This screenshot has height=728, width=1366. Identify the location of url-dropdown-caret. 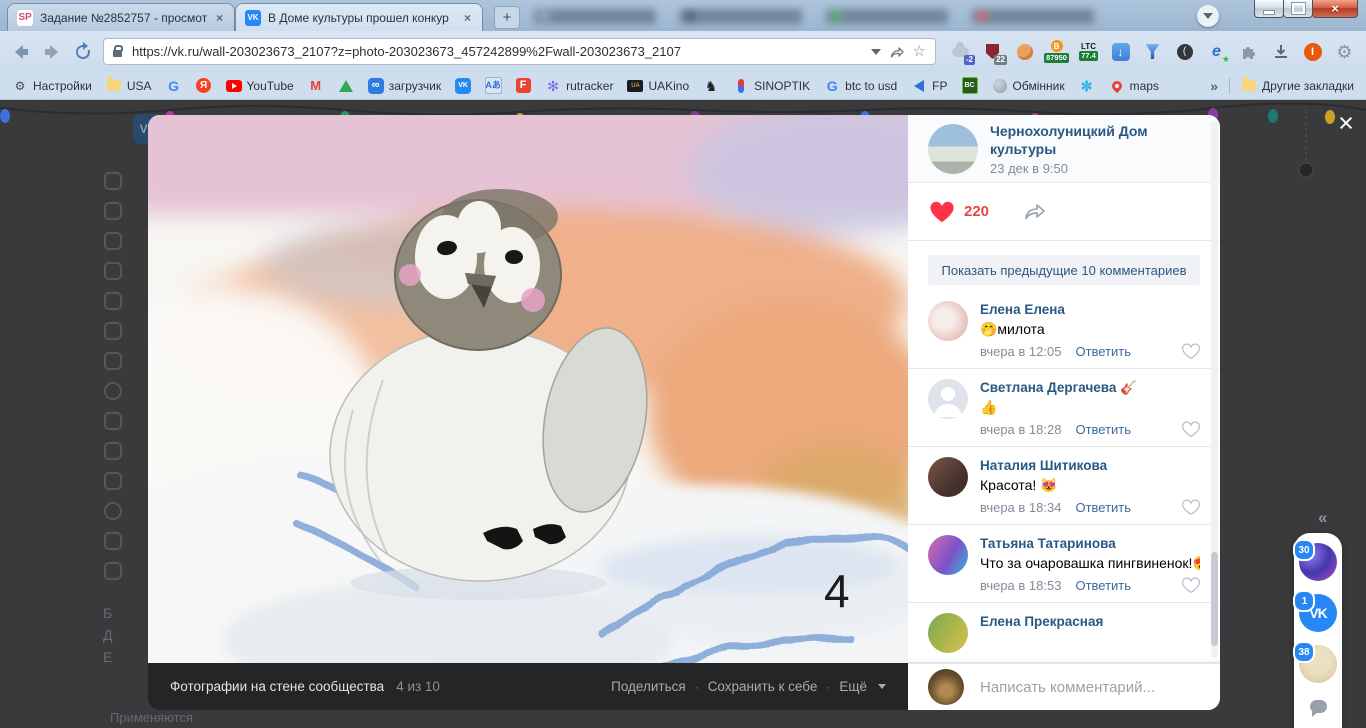
(875, 51).